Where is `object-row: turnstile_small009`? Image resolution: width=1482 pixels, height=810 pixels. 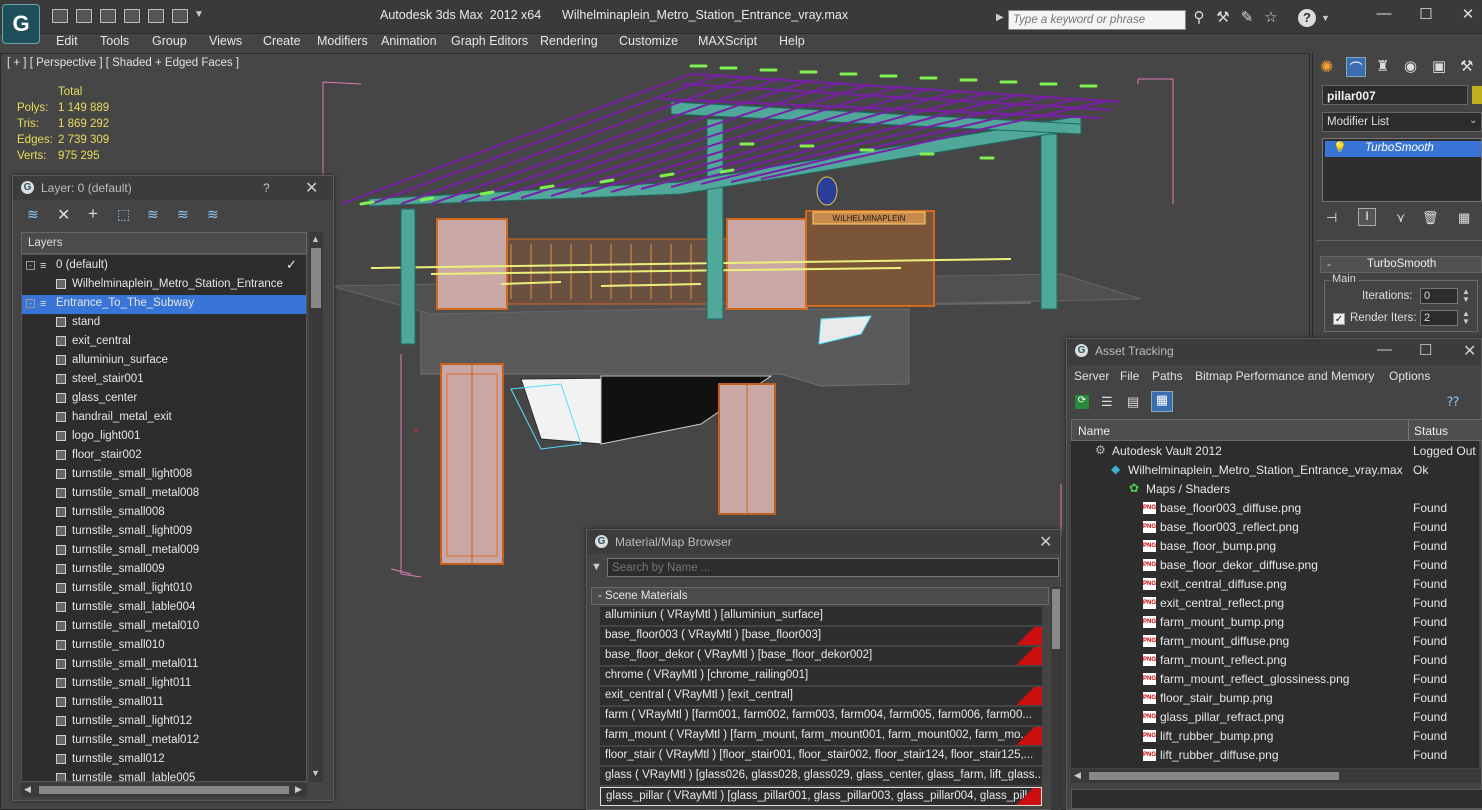 object-row: turnstile_small009 is located at coordinates (164, 570).